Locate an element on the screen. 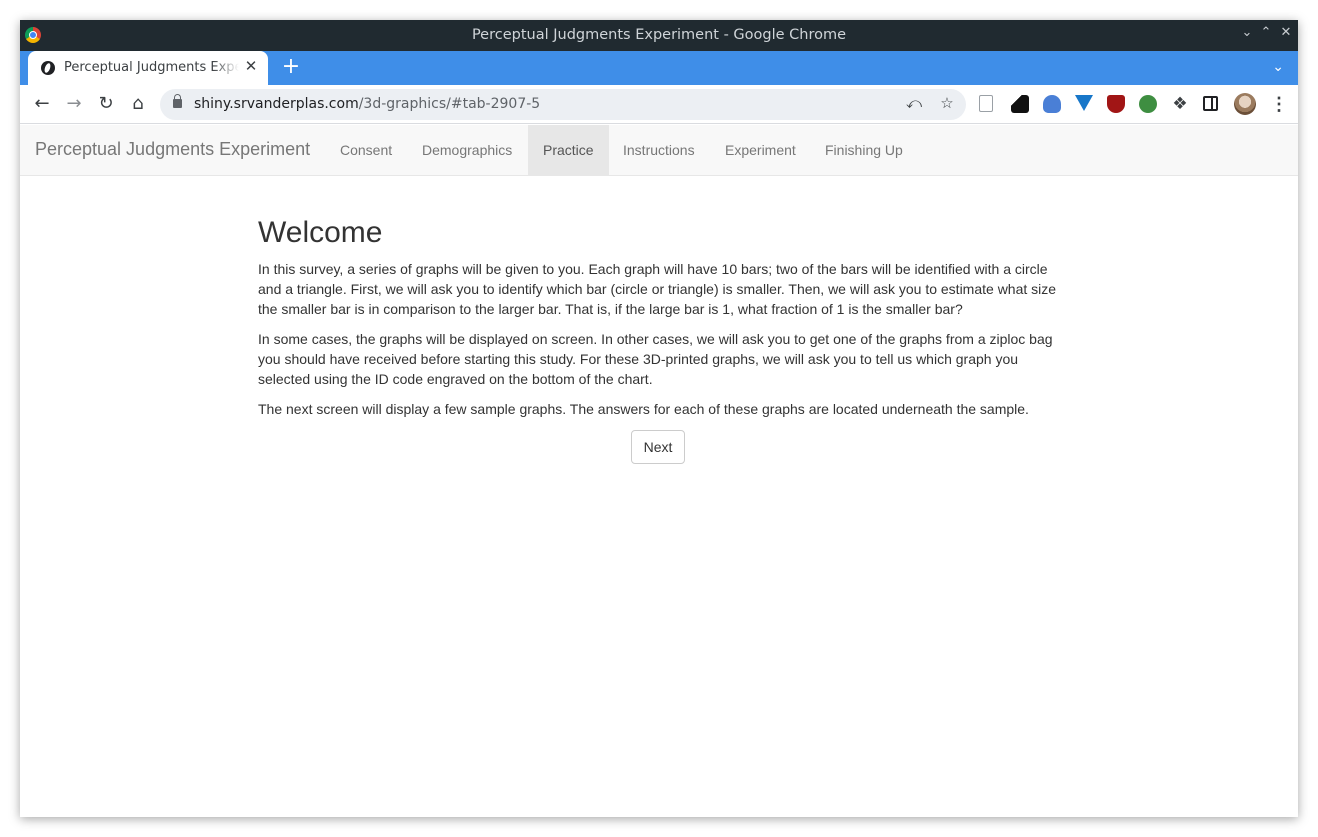 This screenshot has height=837, width=1318. maximize-icon: ⌃ is located at coordinates (1266, 32).